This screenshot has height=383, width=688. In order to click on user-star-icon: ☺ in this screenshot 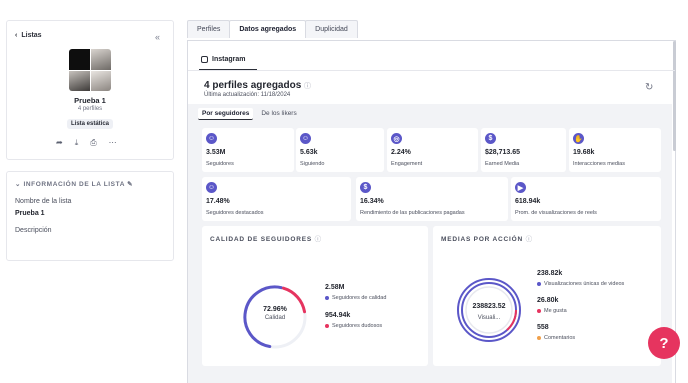, I will do `click(211, 187)`.